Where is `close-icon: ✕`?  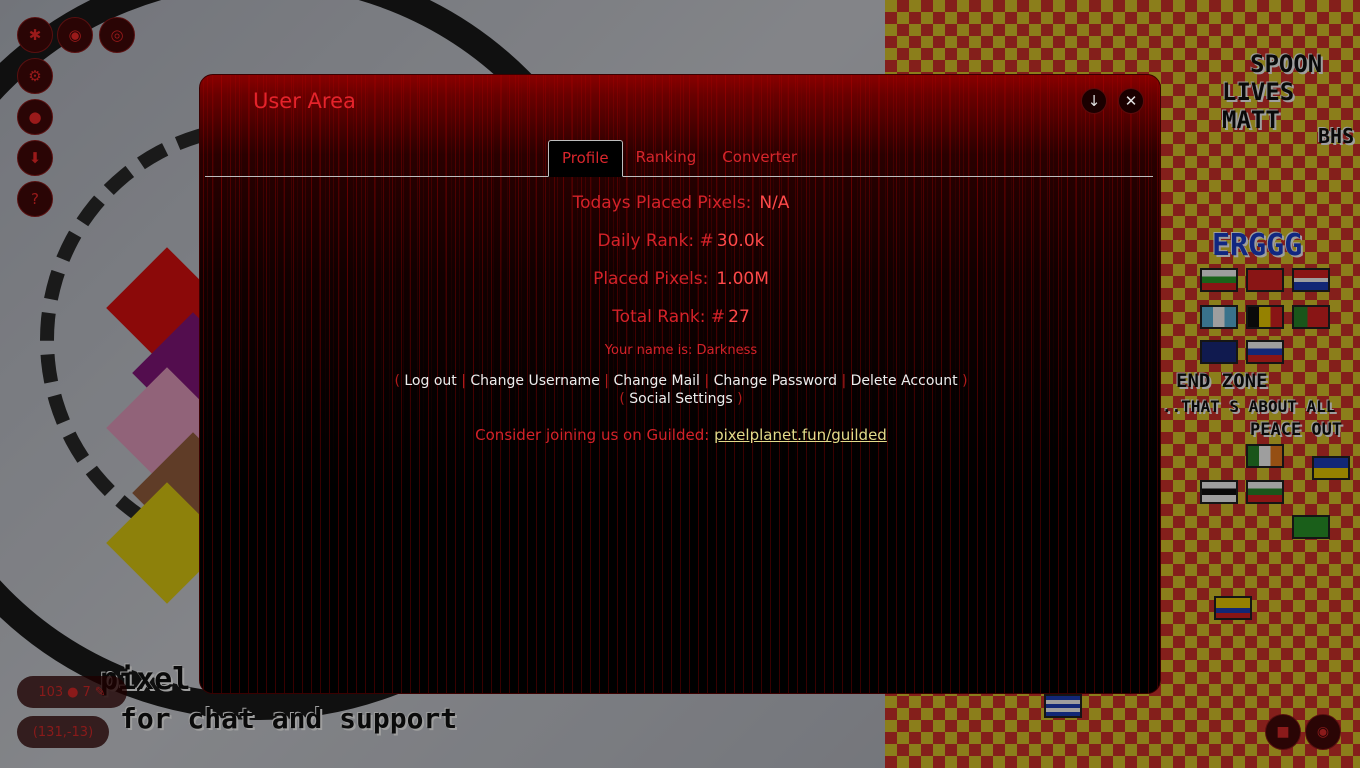 close-icon: ✕ is located at coordinates (1131, 101).